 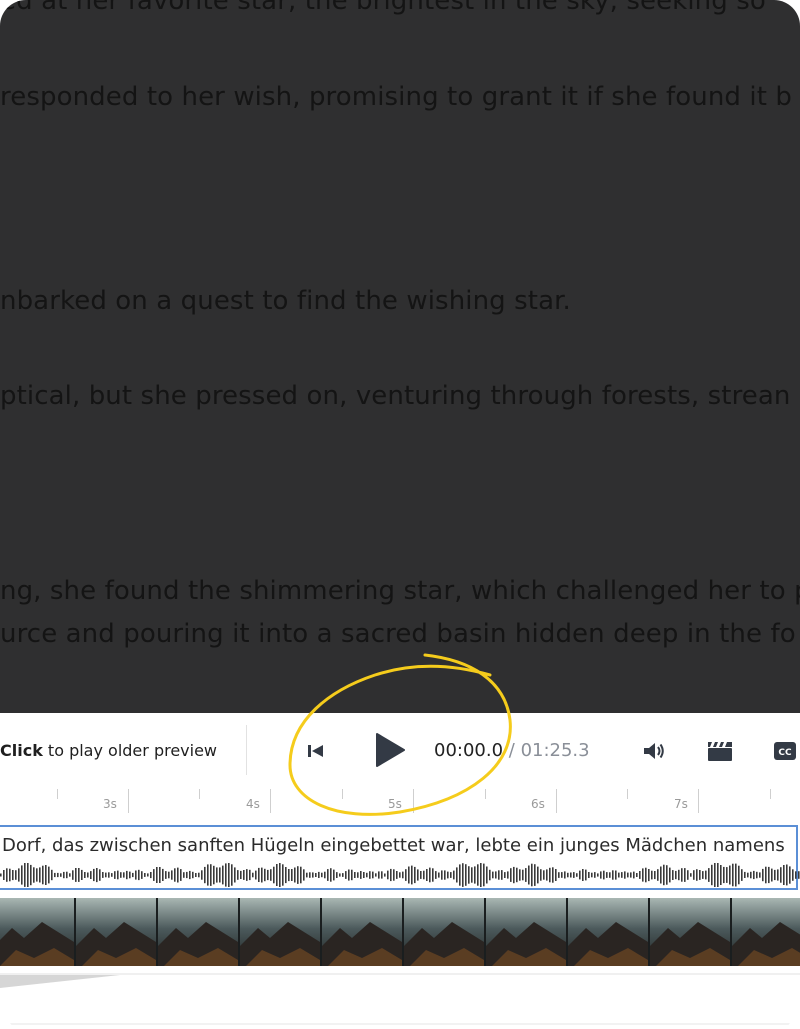 I want to click on play-button, so click(x=390, y=750).